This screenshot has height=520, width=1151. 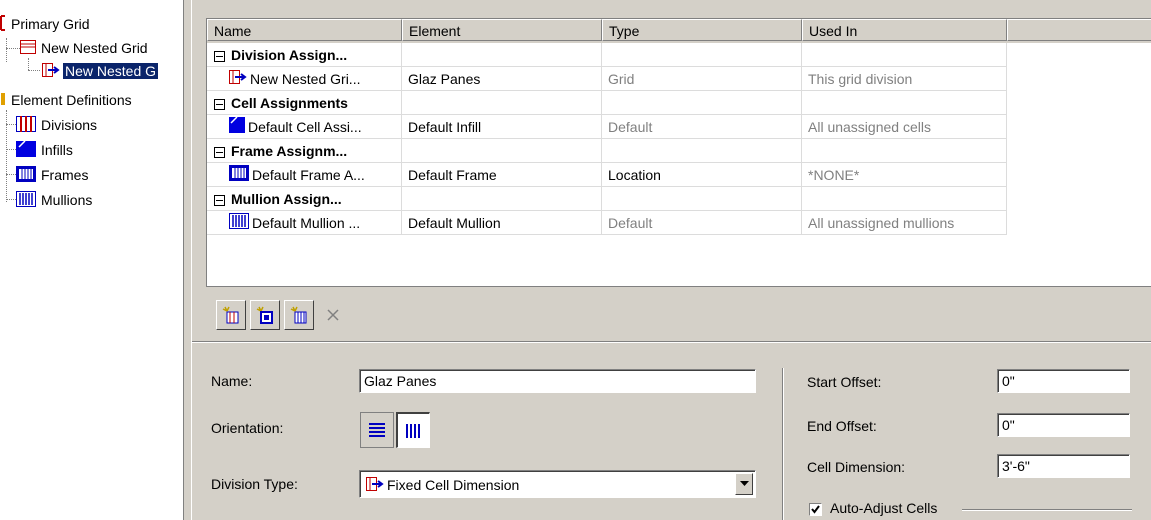 I want to click on column-header-used-in: Used In, so click(x=904, y=30).